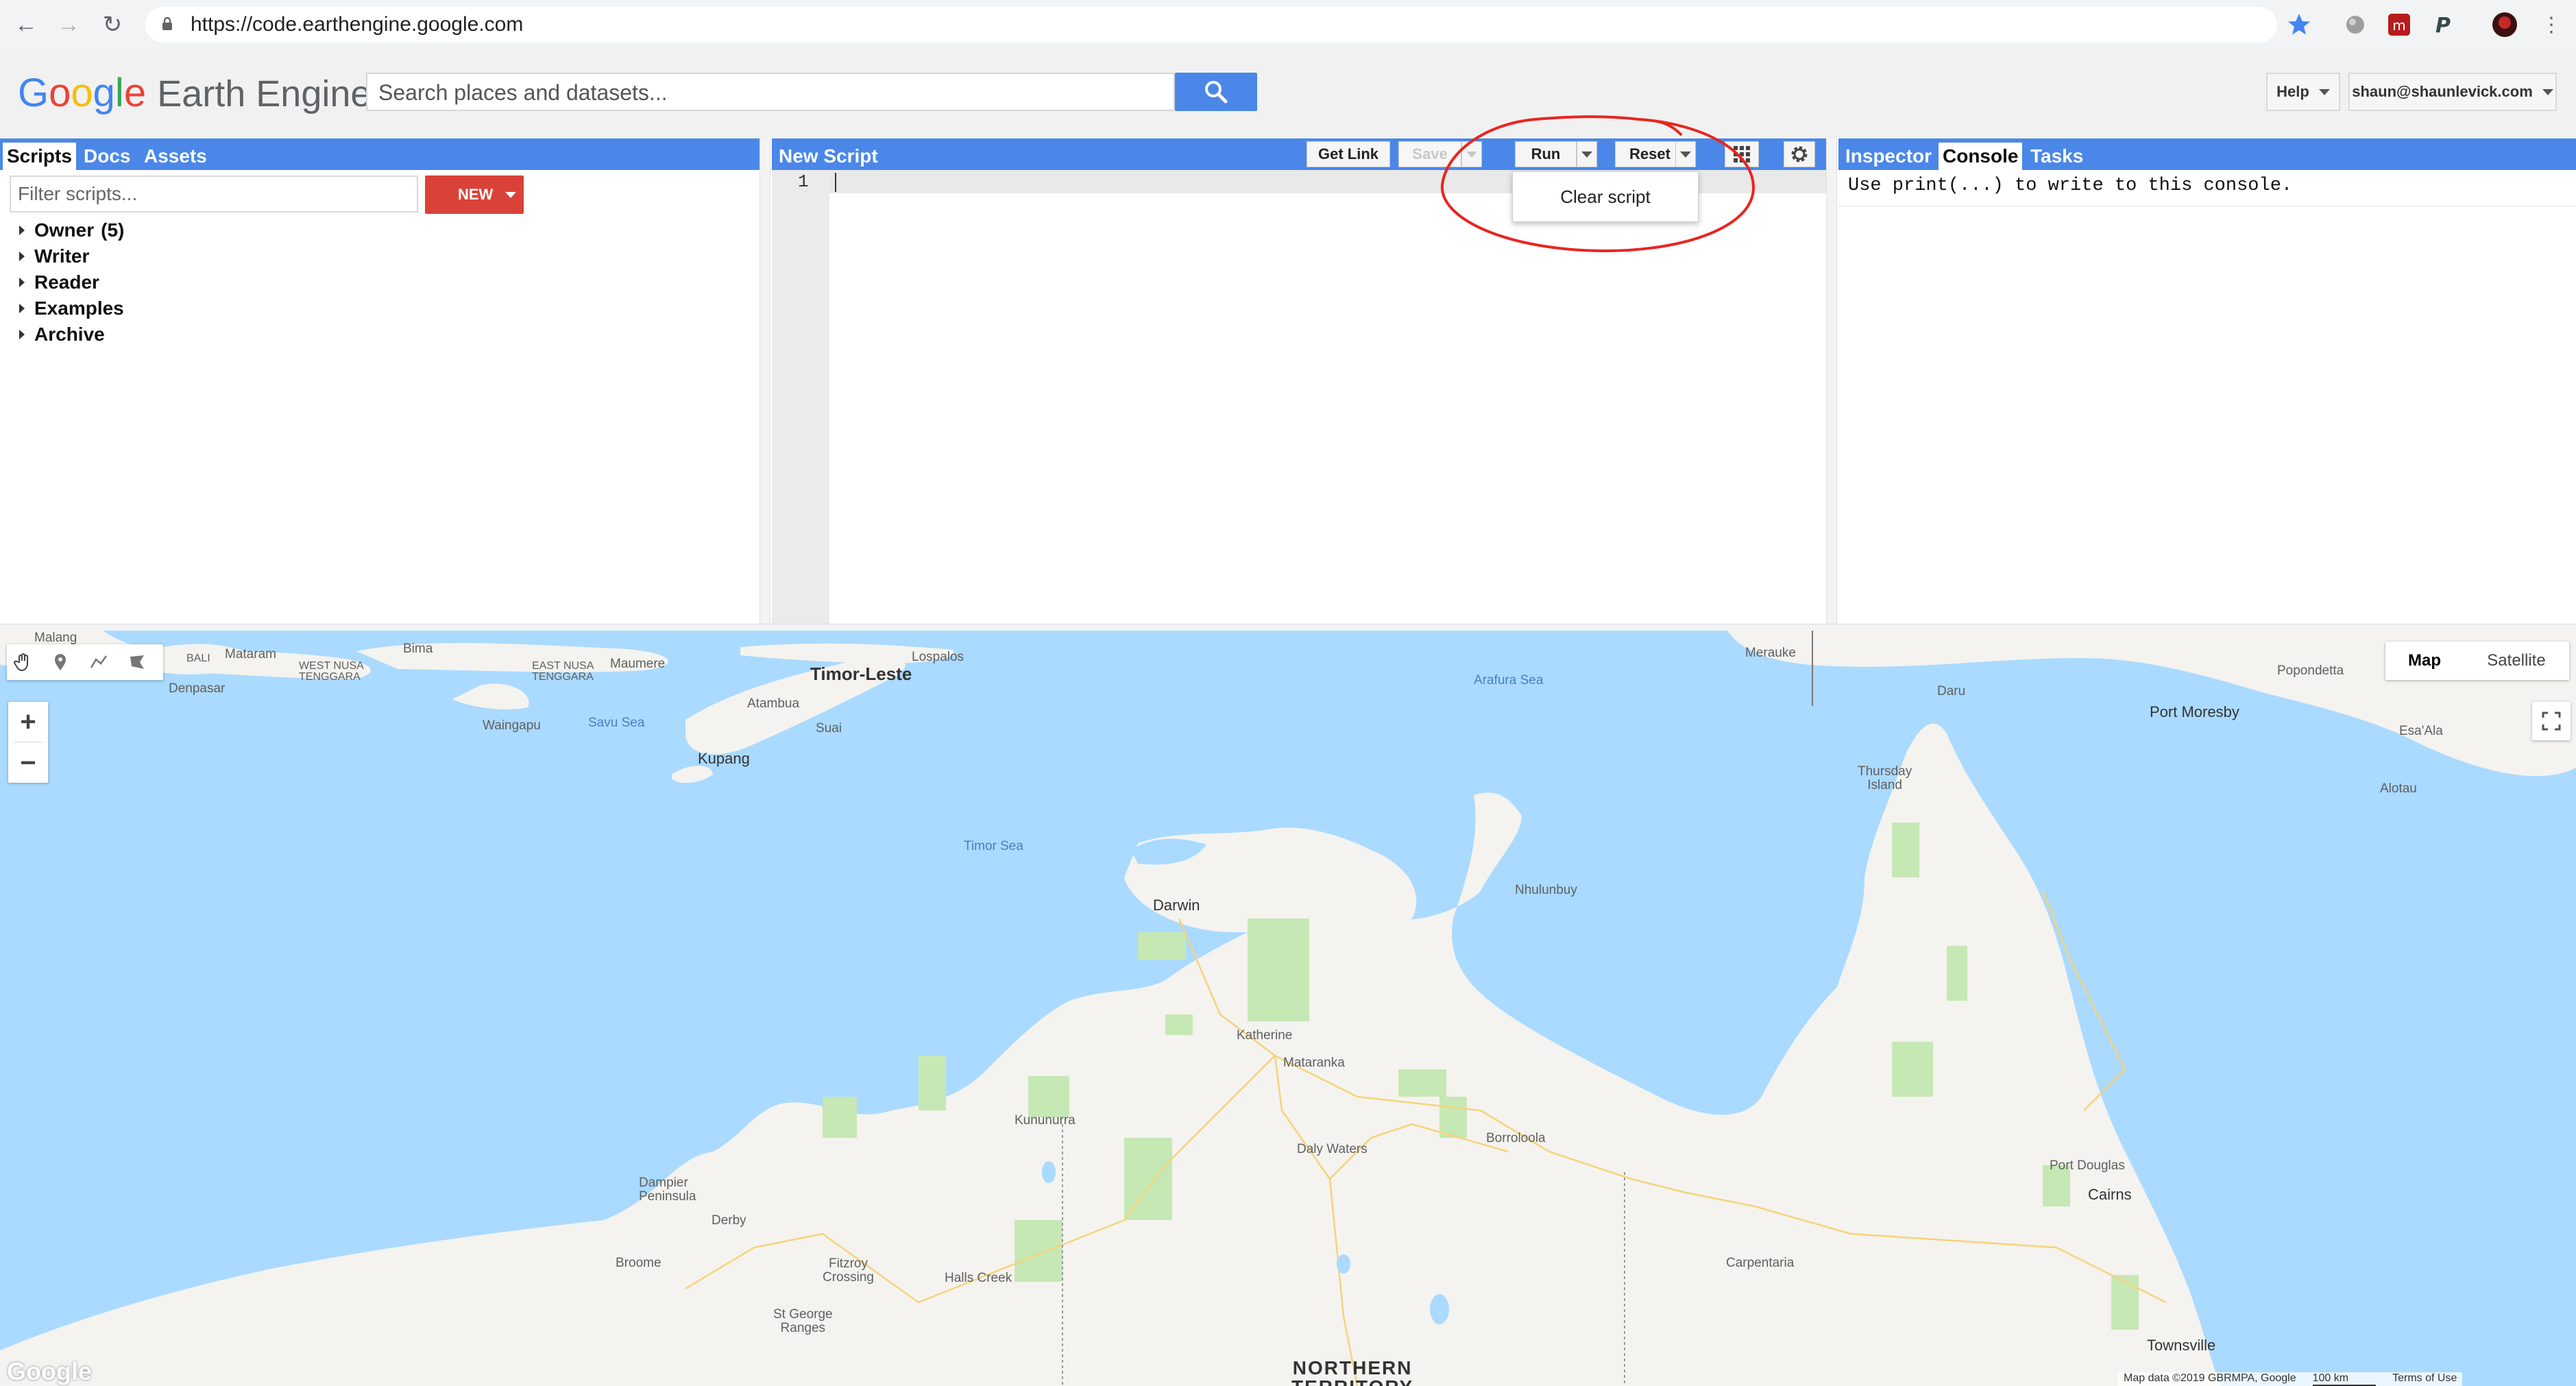  Describe the element at coordinates (198, 658) in the screenshot. I see `map-label: BALI` at that location.